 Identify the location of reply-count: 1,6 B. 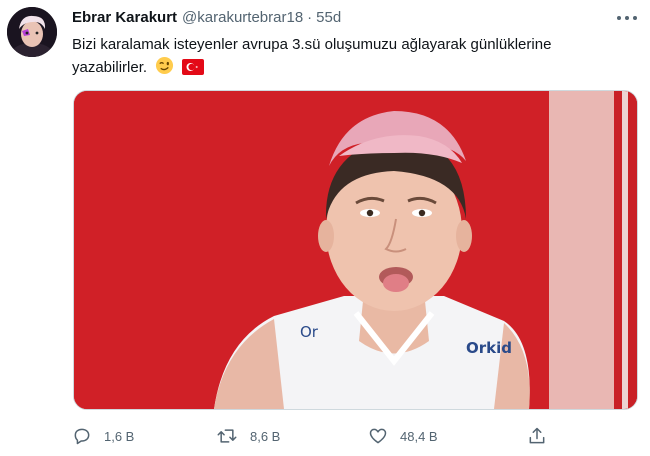
(119, 436).